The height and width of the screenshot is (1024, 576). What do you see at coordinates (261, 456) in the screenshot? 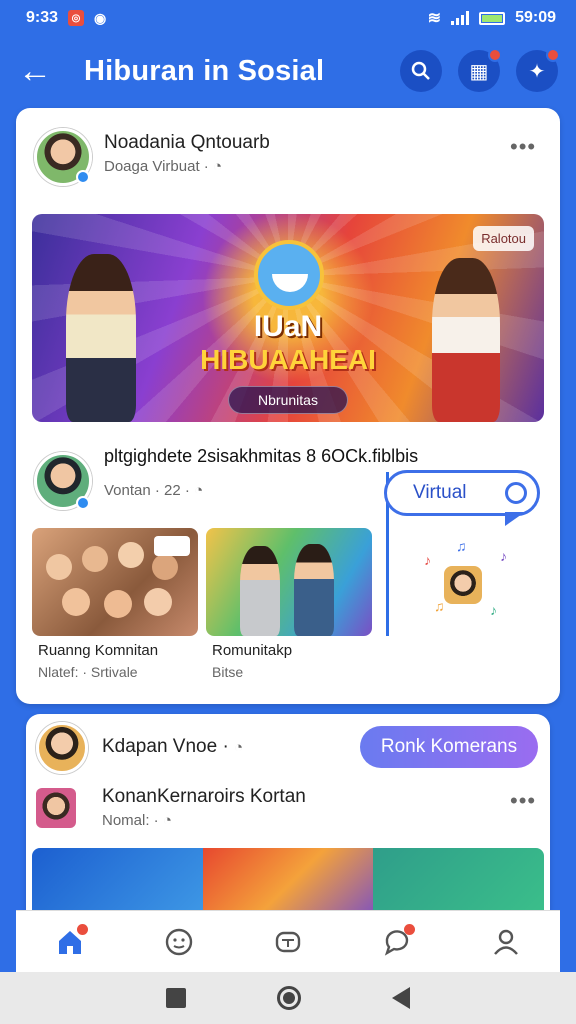
I see `post-text: pltgighdete 2sisakhmitas 8 6OCk.fiblbis` at bounding box center [261, 456].